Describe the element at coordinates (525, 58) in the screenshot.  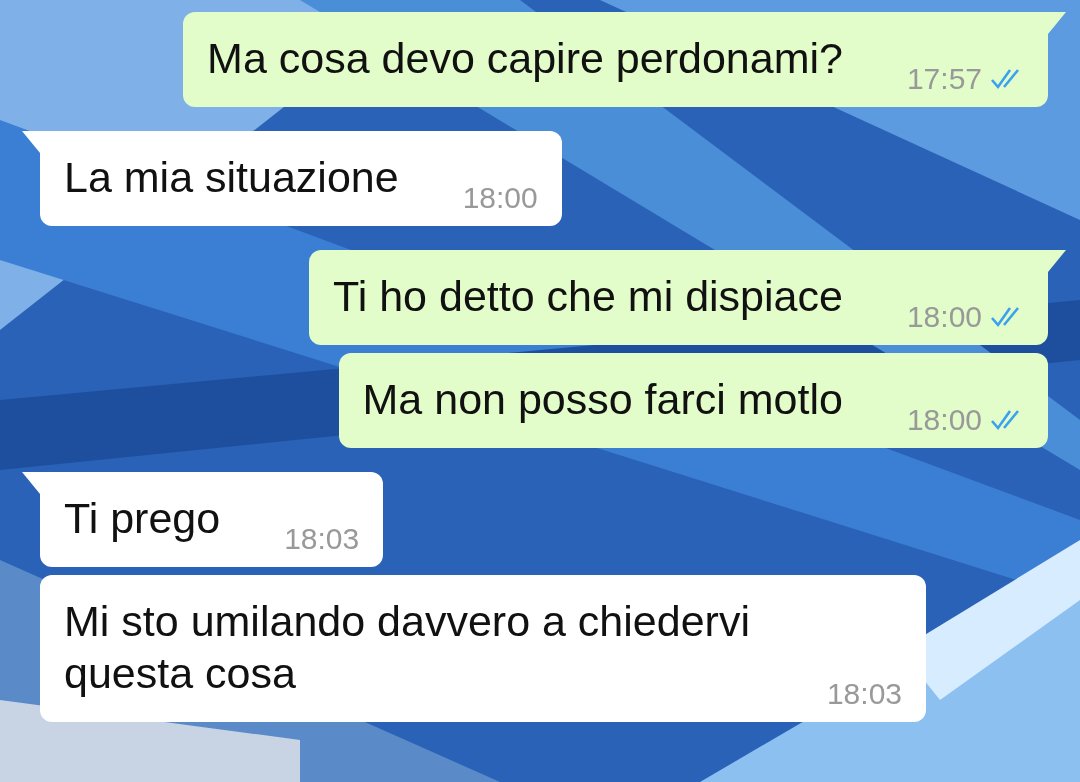
I see `message-text: Ma cosa devo capire perdonami?` at that location.